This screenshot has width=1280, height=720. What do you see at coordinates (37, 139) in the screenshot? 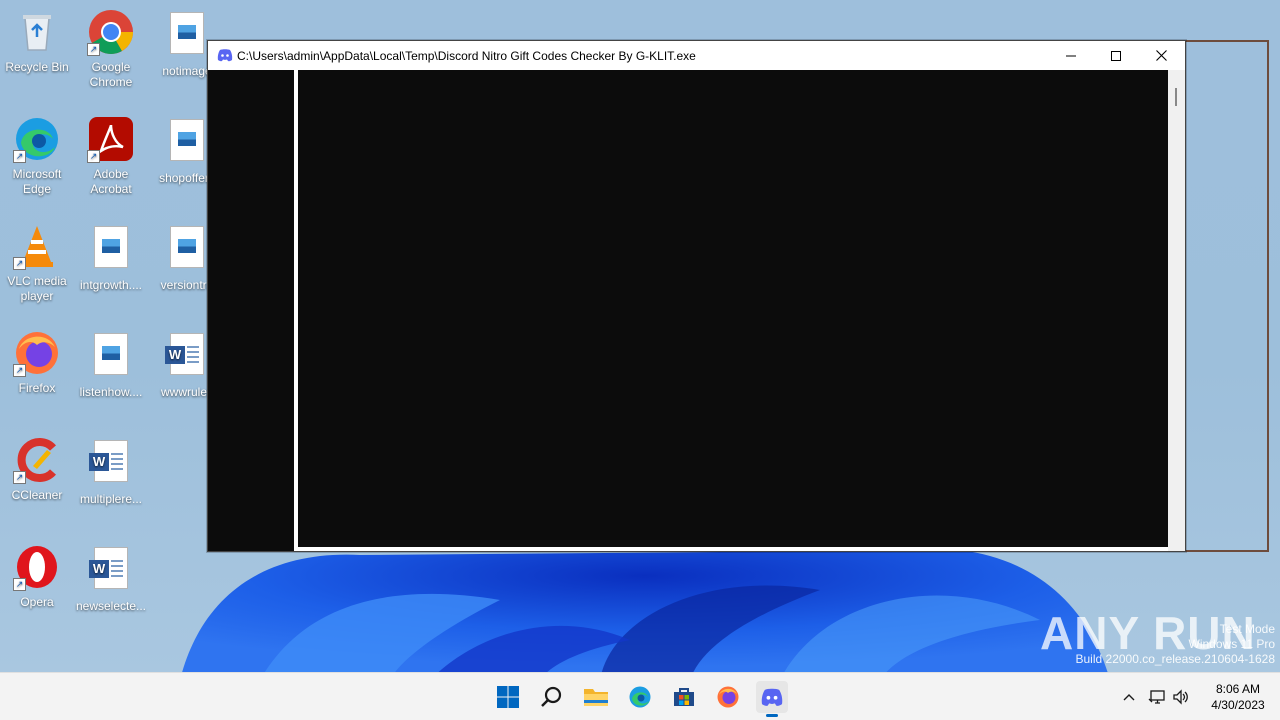
I see `edge-icon: ↗` at bounding box center [37, 139].